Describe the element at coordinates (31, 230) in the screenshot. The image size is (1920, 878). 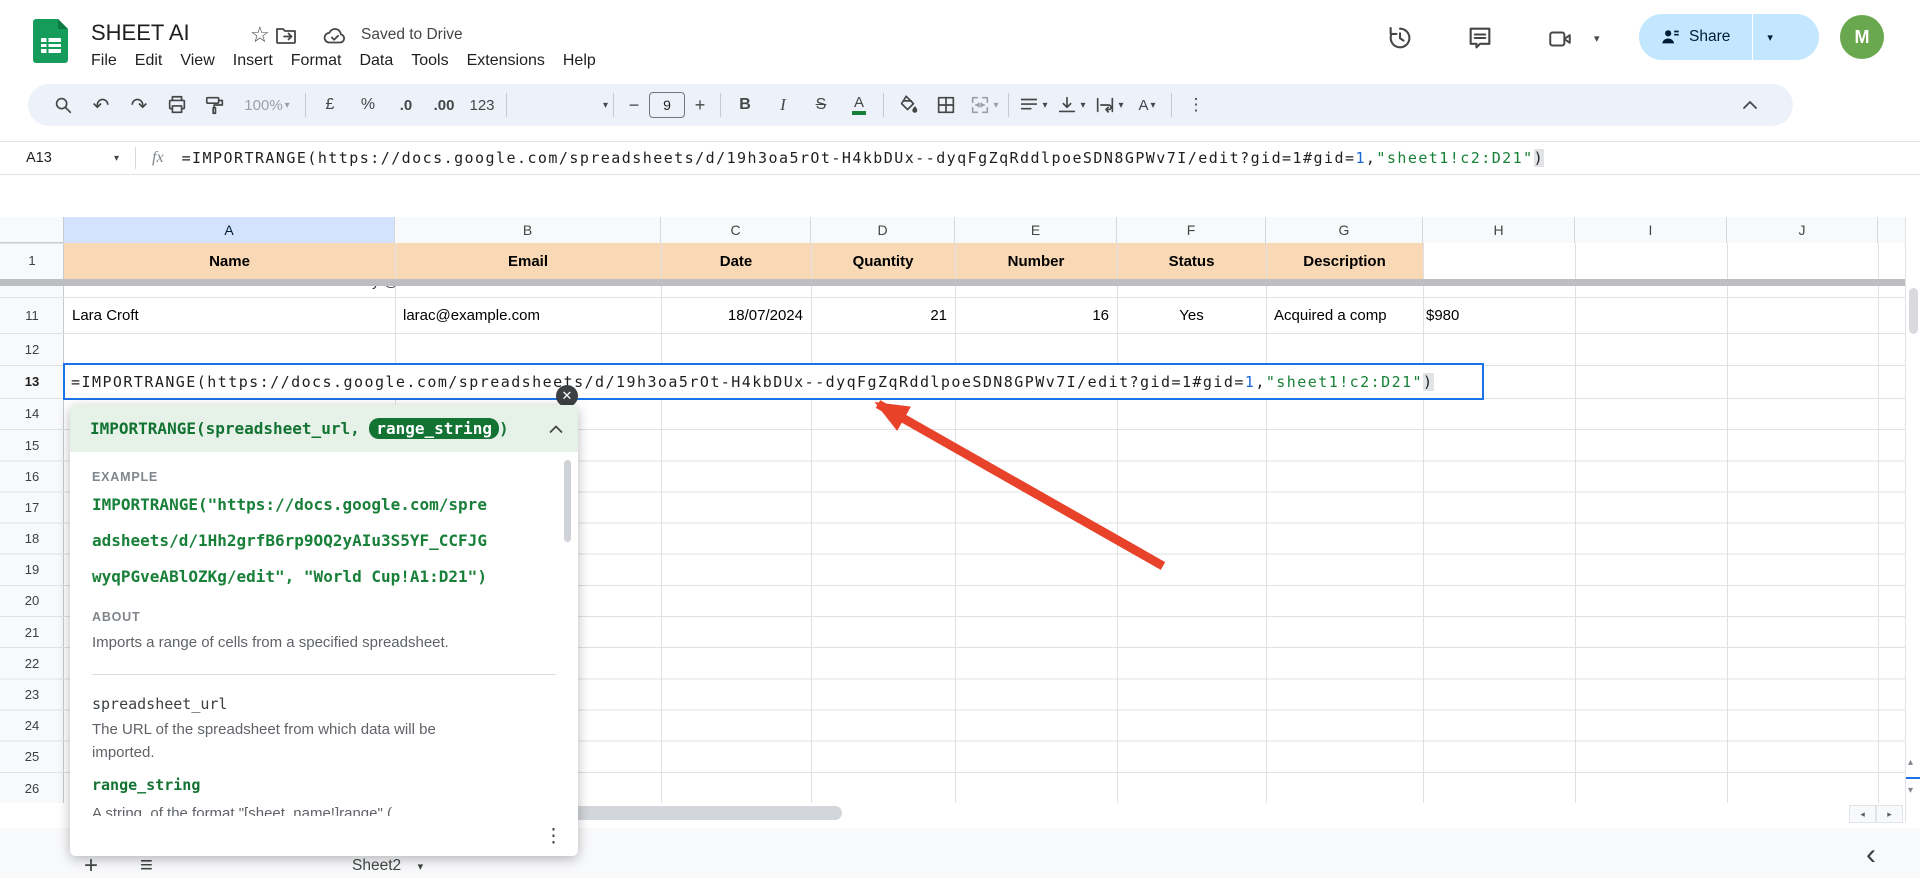
I see `corner-cell` at that location.